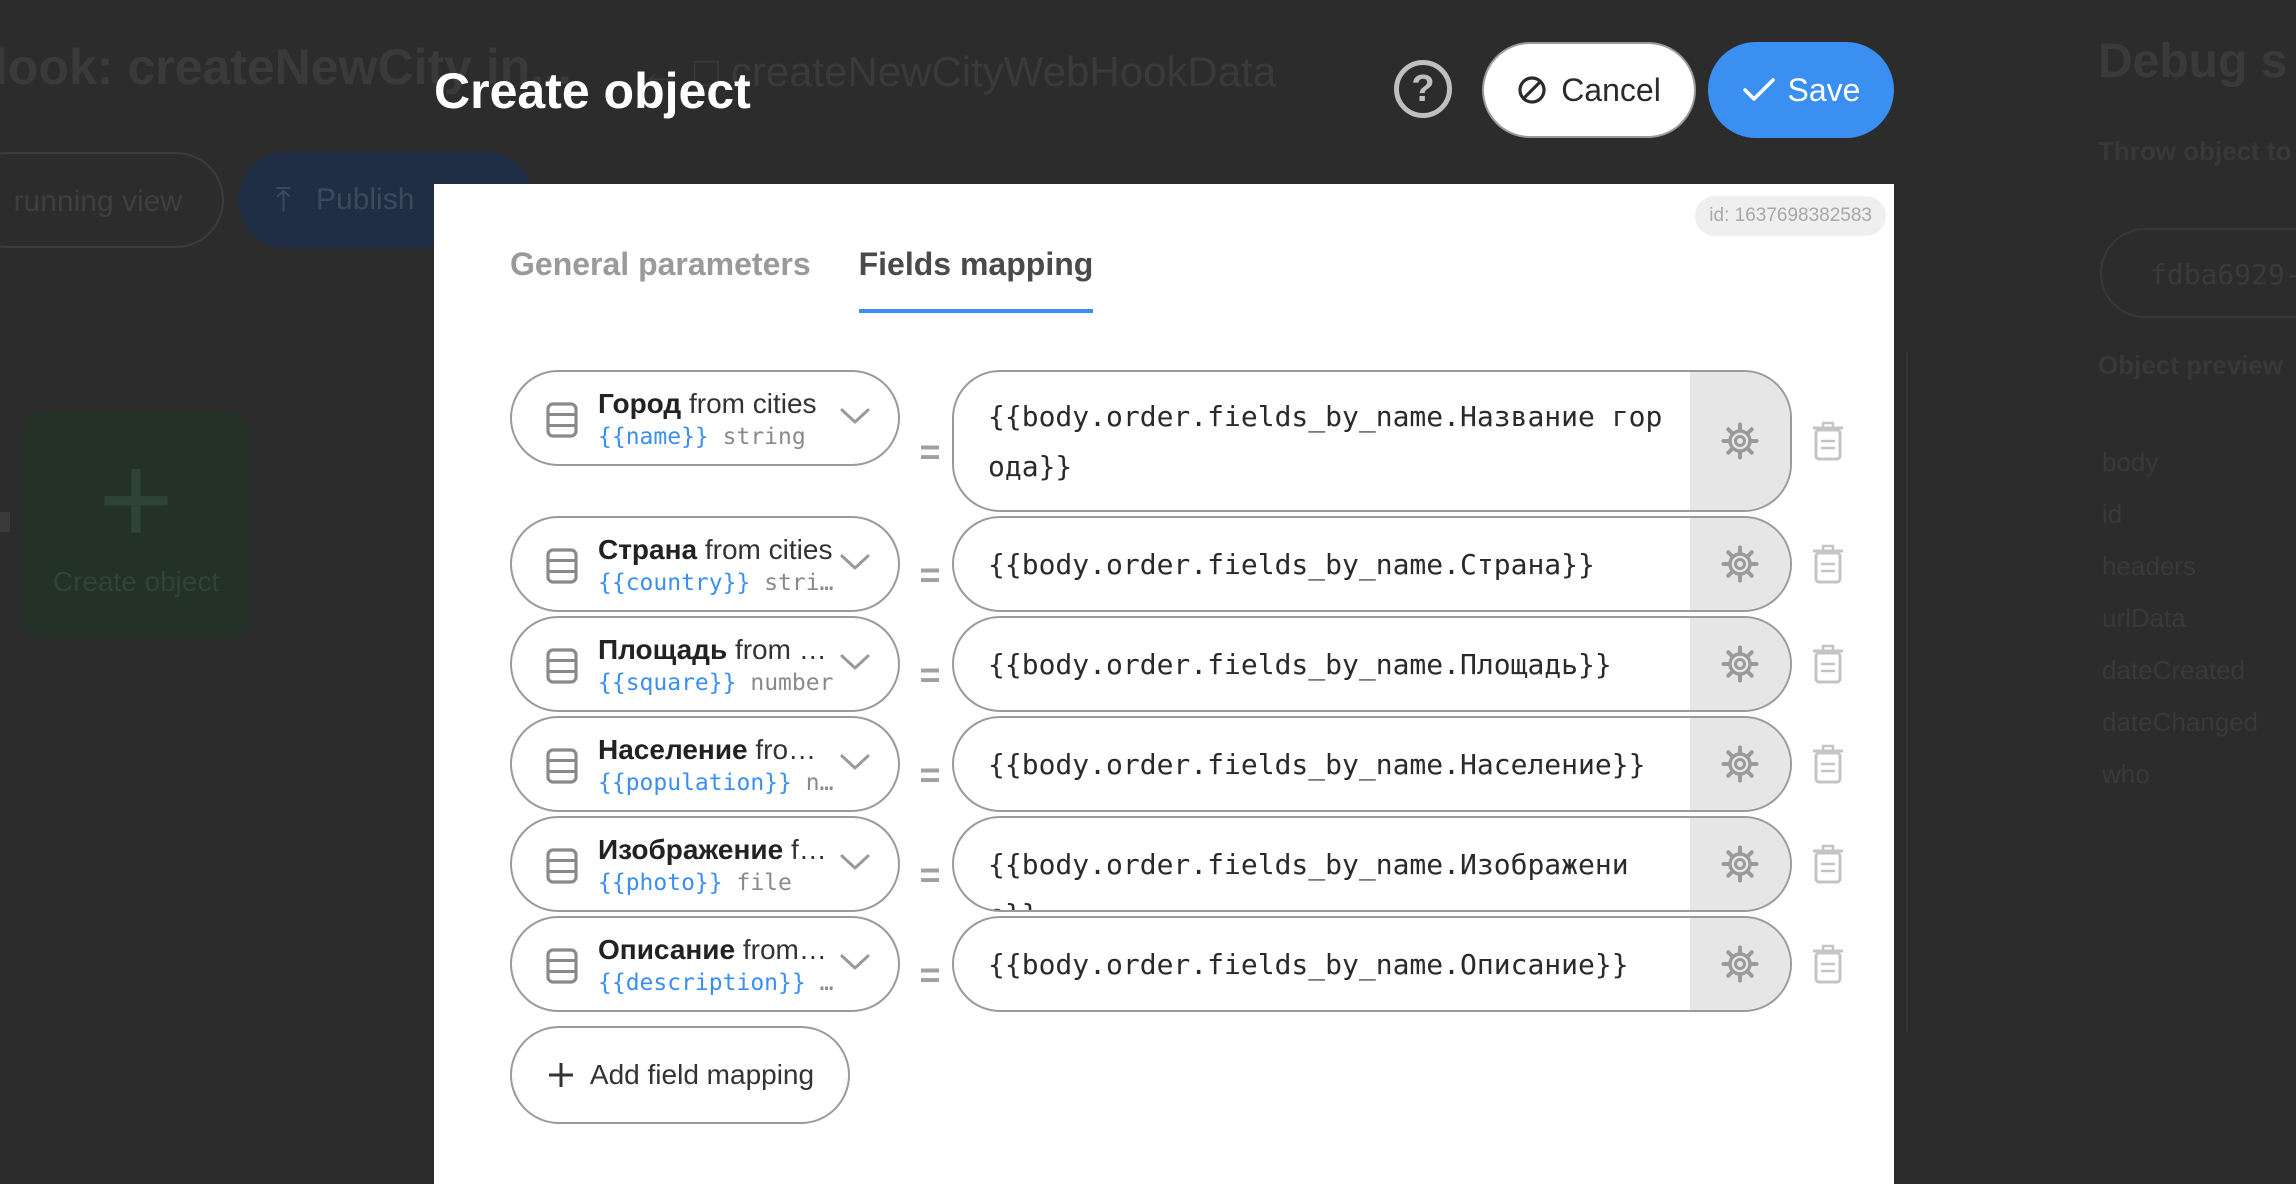 The height and width of the screenshot is (1184, 2296). What do you see at coordinates (560, 1075) in the screenshot?
I see `plus-icon` at bounding box center [560, 1075].